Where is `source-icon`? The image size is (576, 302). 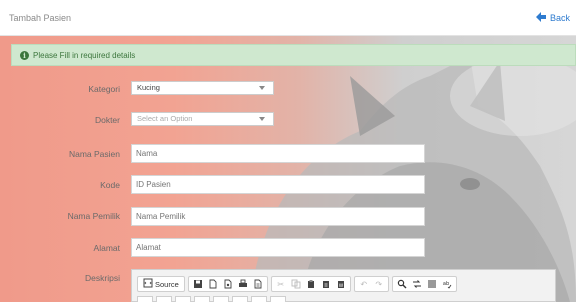
source-icon is located at coordinates (148, 284).